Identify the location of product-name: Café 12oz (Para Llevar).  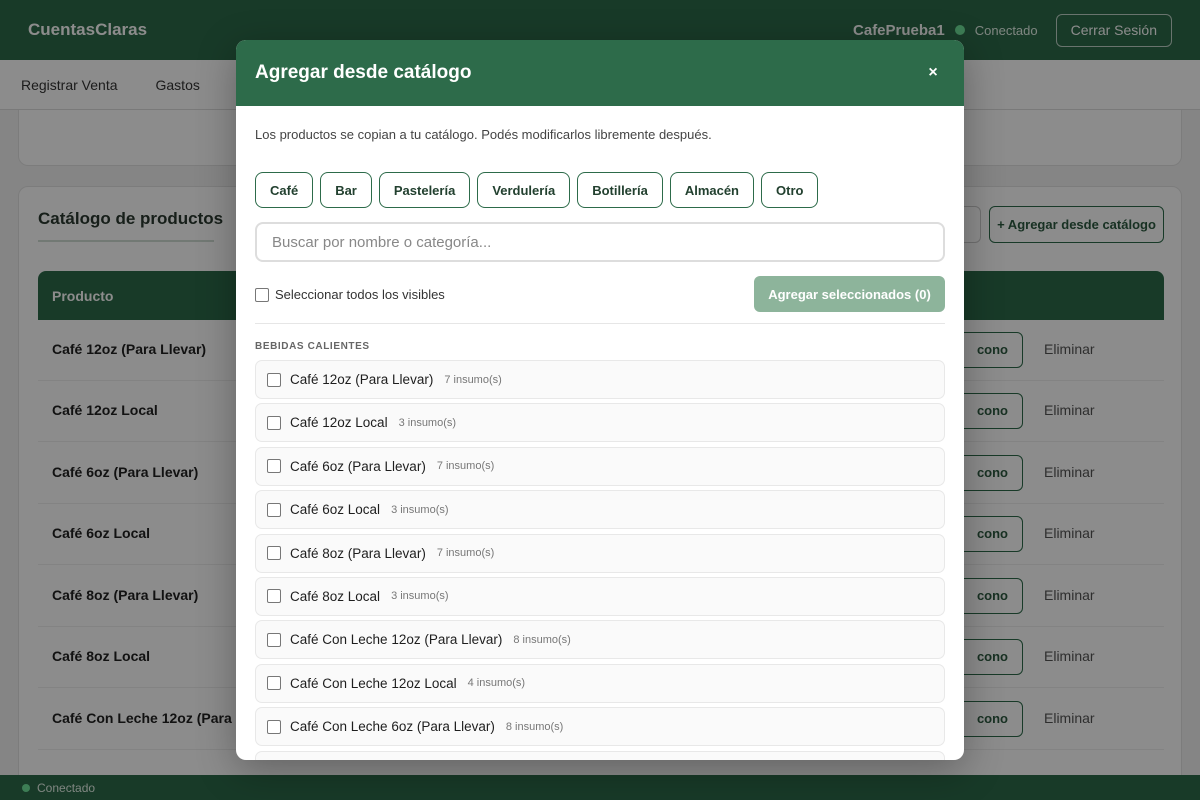
(362, 379).